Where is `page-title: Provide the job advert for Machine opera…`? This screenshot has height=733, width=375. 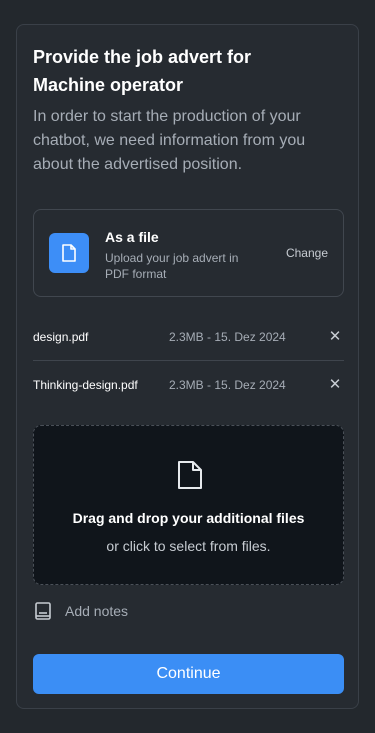 page-title: Provide the job advert for Machine opera… is located at coordinates (188, 71).